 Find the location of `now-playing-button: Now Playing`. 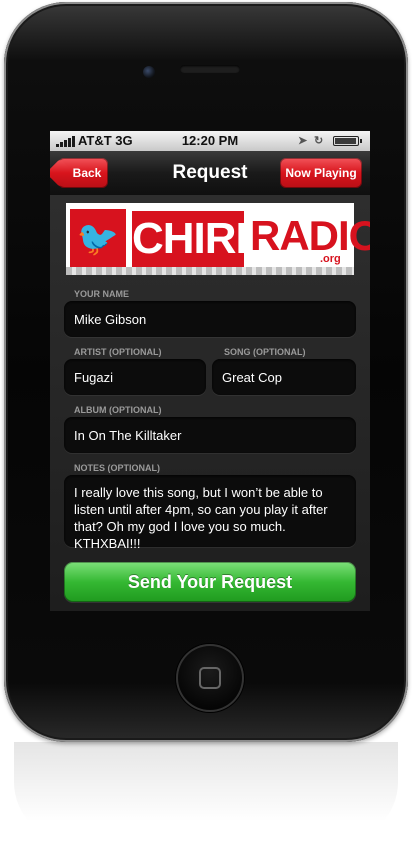

now-playing-button: Now Playing is located at coordinates (321, 173).